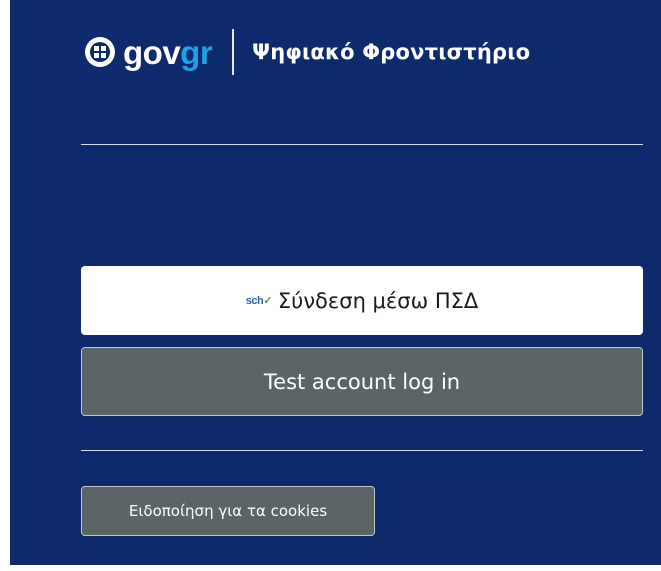 This screenshot has height=571, width=661. I want to click on greek-emblem-icon, so click(100, 52).